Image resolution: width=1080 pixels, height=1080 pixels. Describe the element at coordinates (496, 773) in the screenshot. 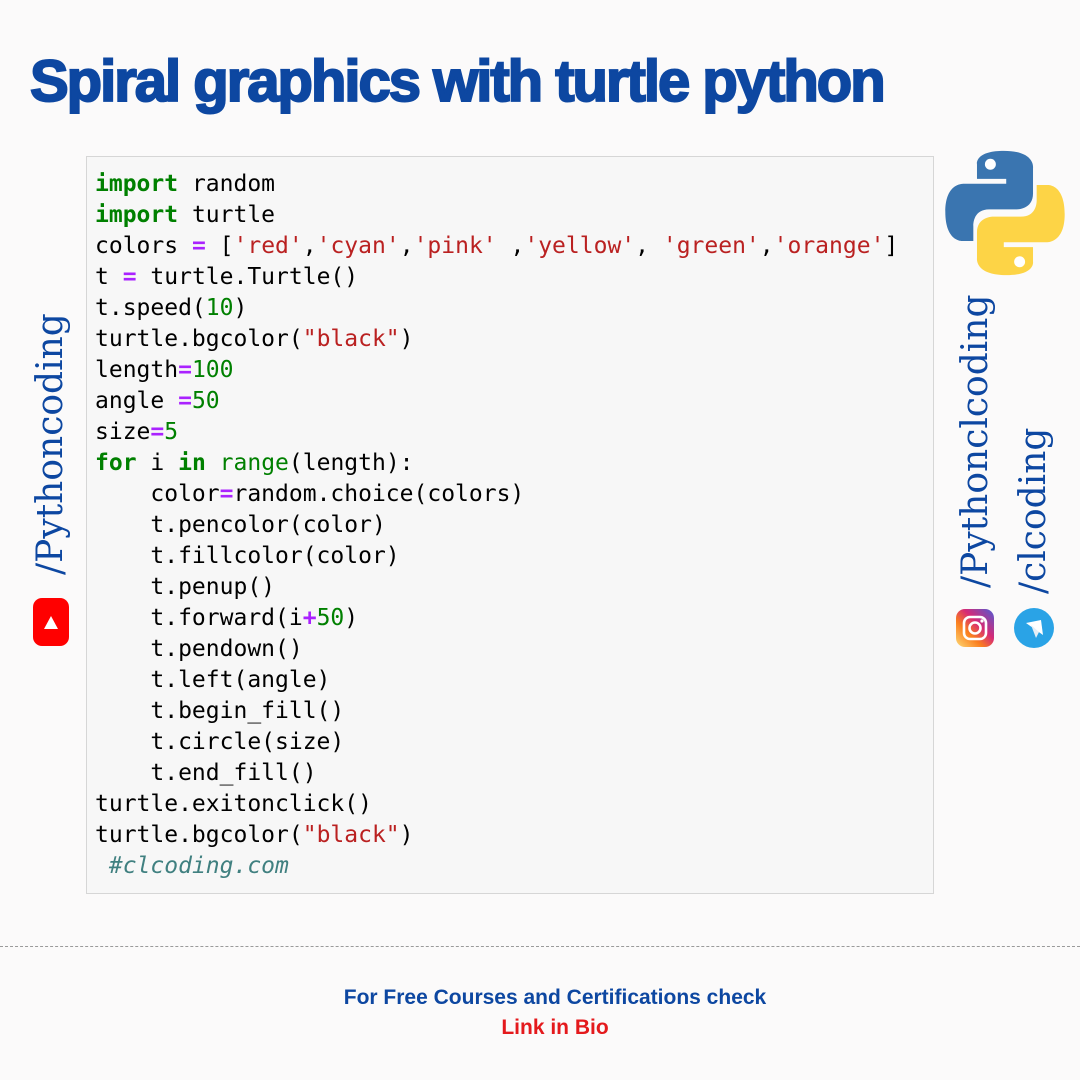

I see `code-line: t.end_fill()` at that location.